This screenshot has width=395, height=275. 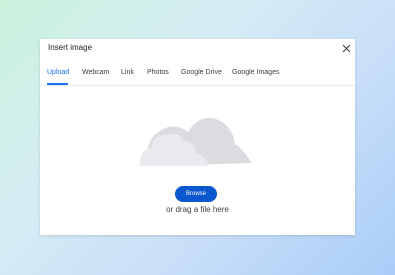 I want to click on close-icon, so click(x=346, y=48).